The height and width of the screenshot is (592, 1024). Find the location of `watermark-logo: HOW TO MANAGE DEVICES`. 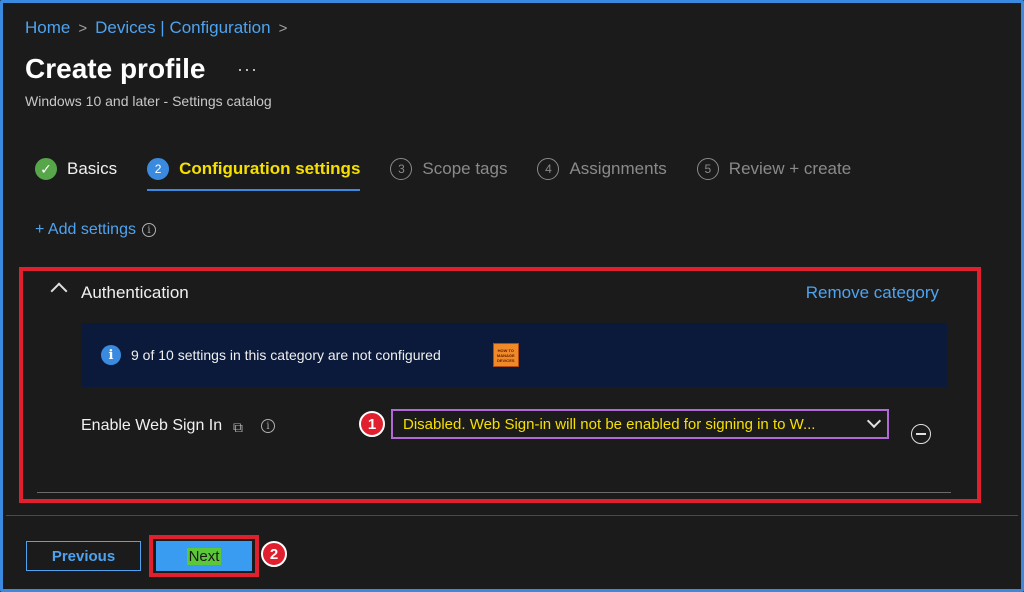

watermark-logo: HOW TO MANAGE DEVICES is located at coordinates (505, 355).